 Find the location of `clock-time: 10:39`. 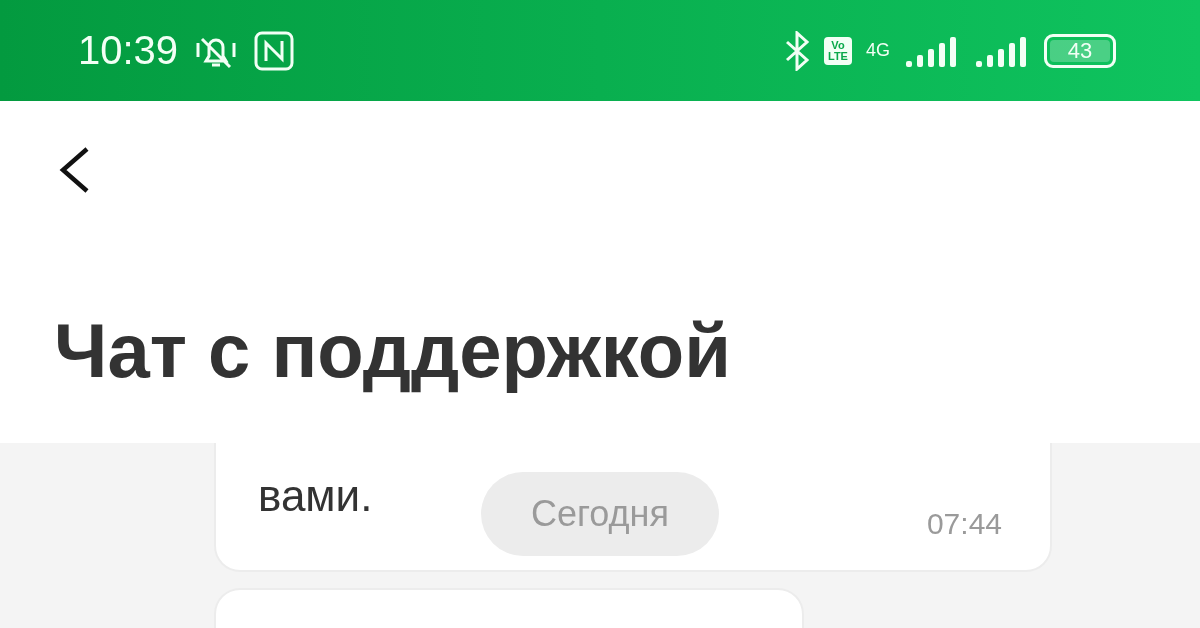

clock-time: 10:39 is located at coordinates (128, 50).